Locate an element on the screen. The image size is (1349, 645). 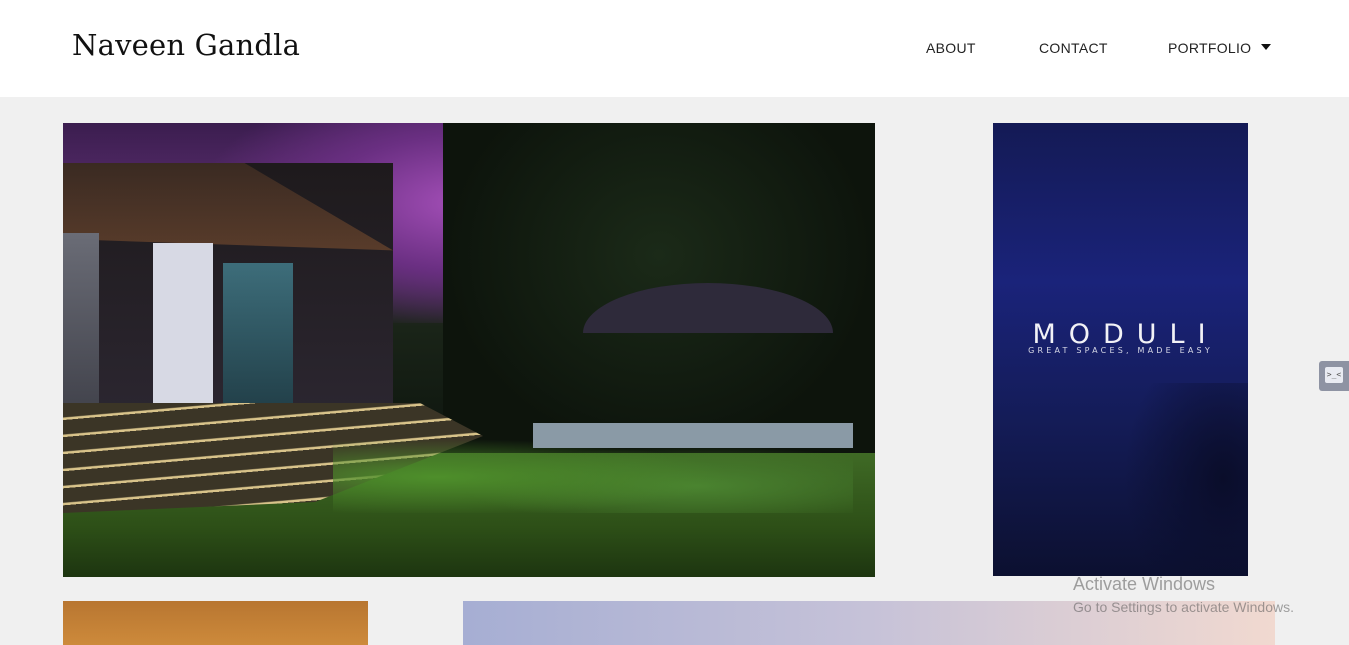
gallery-image-moduli-poster: MODULI GREAT SPACES, MADE EASY is located at coordinates (1120, 349).